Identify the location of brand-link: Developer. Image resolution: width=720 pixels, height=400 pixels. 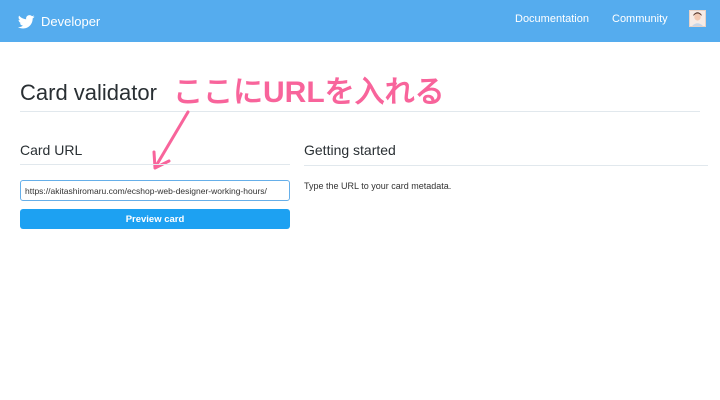
(59, 21).